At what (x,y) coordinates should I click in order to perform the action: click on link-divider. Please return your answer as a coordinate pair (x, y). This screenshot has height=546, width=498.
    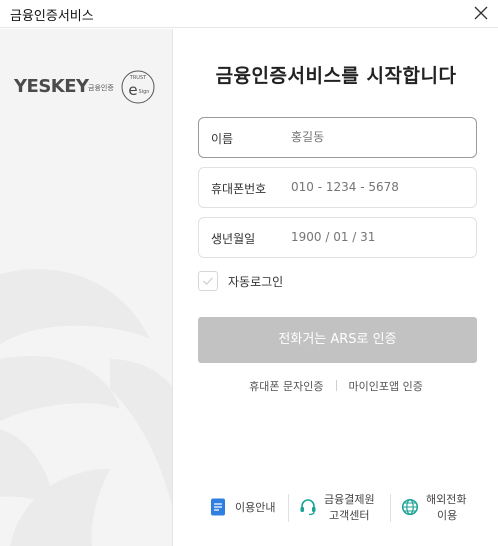
    Looking at the image, I should click on (336, 385).